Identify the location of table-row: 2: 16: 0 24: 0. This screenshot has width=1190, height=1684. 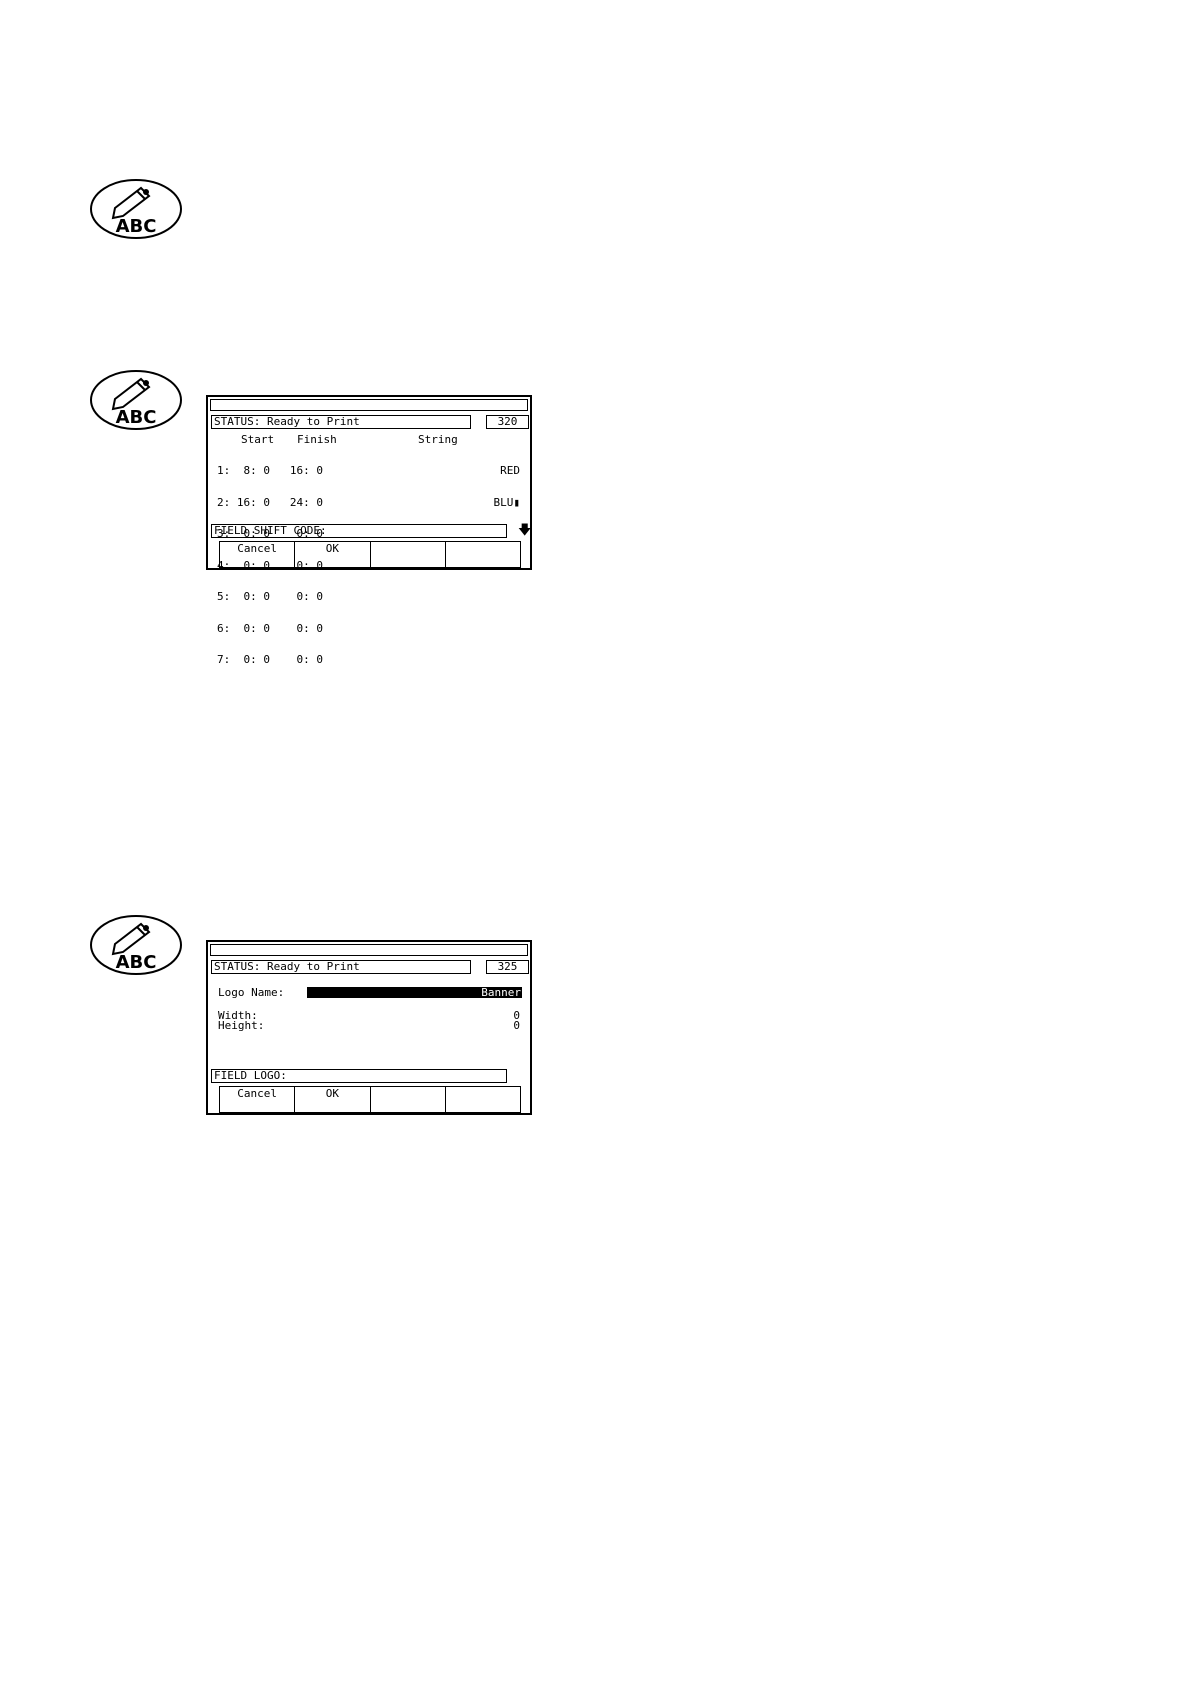
(270, 503).